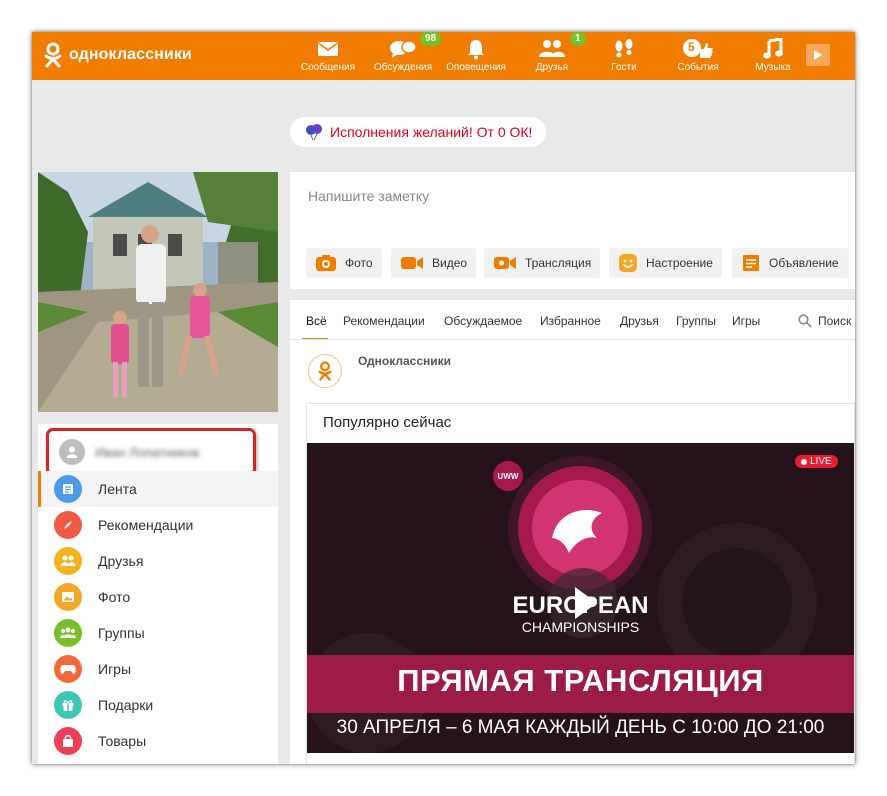 Image resolution: width=887 pixels, height=796 pixels. Describe the element at coordinates (158, 705) in the screenshot. I see `sidebar-item-gifts: Подарки` at that location.